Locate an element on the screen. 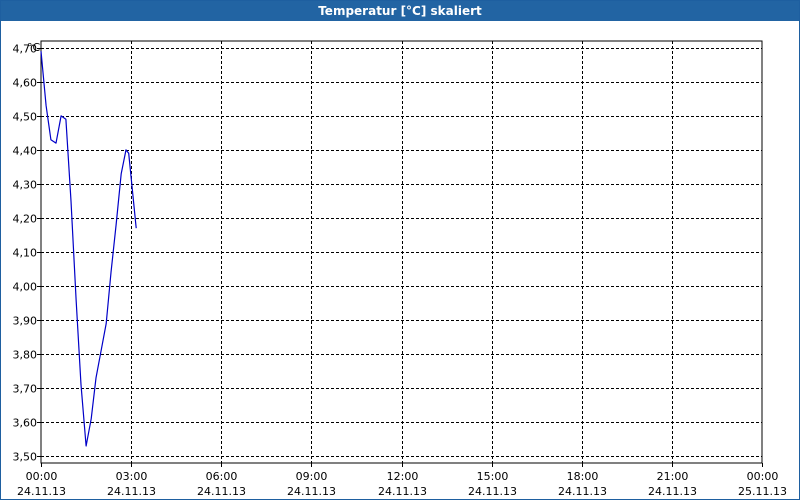 The height and width of the screenshot is (501, 800). y-tick-label: 3,60 is located at coordinates (25, 423).